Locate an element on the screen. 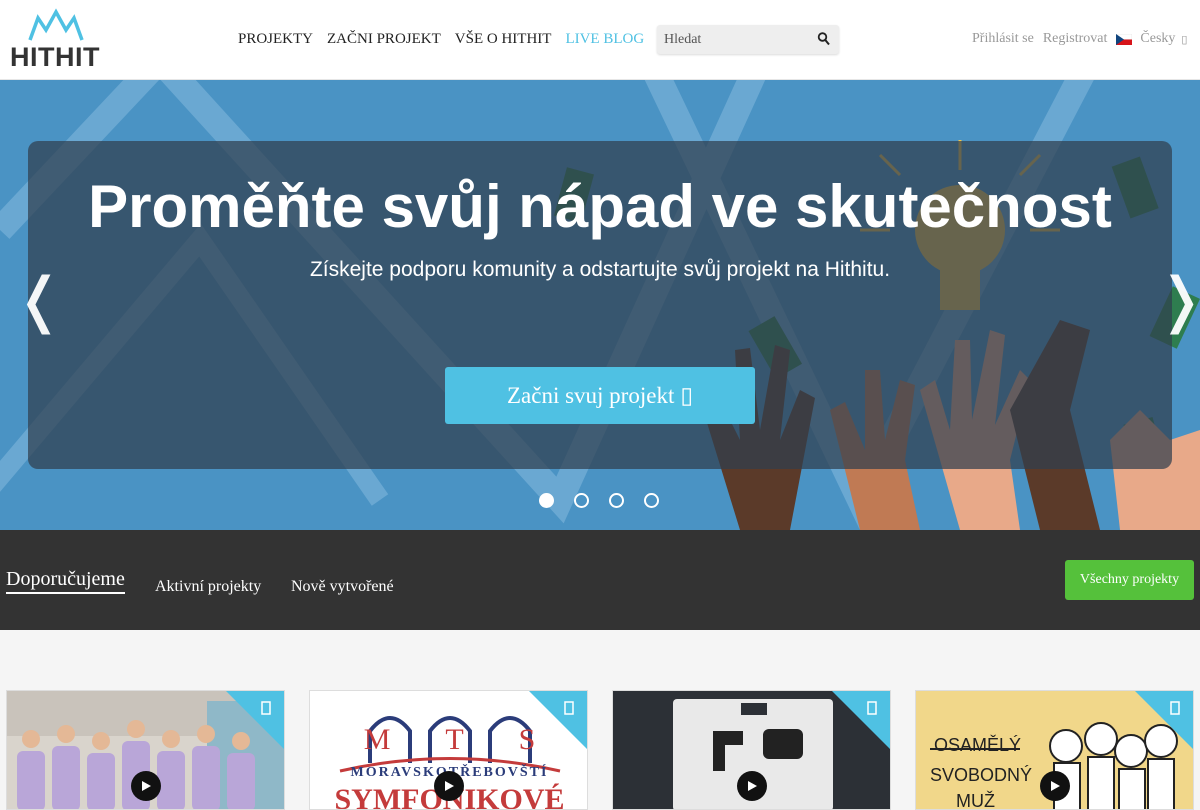 This screenshot has height=810, width=1200. nav-item-zacni-projekt: ZAČNI PROJEKT is located at coordinates (384, 39).